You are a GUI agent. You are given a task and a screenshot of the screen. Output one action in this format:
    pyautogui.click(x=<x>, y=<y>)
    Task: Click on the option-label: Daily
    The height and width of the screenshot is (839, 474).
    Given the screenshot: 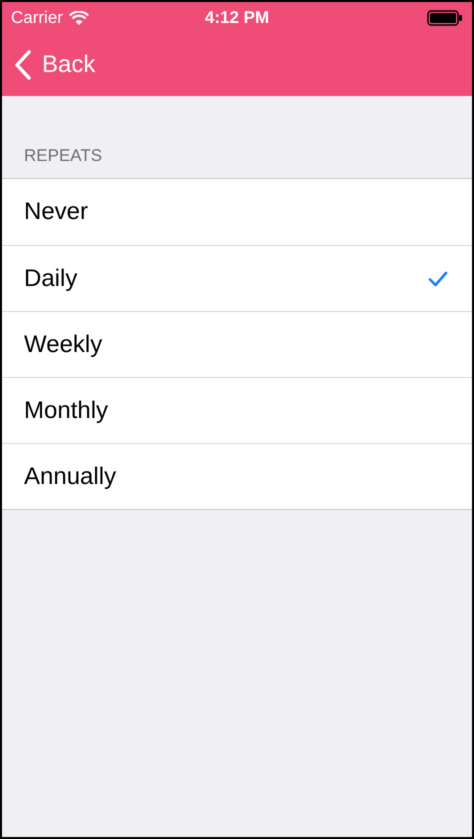 What is the action you would take?
    pyautogui.click(x=51, y=279)
    